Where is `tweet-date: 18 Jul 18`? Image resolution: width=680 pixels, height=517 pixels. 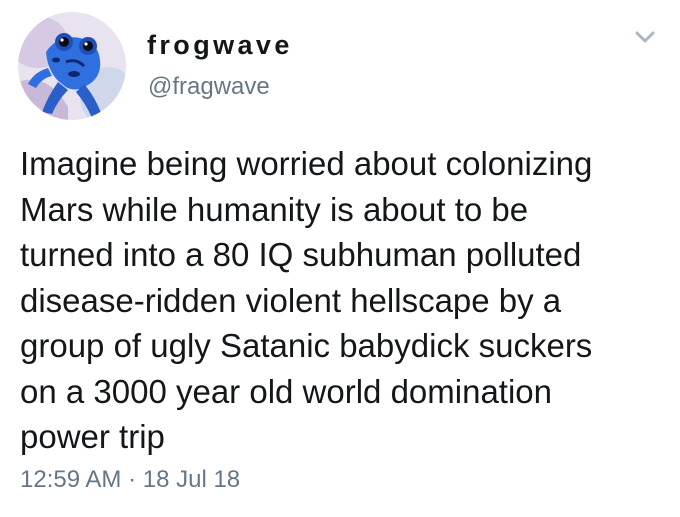
tweet-date: 18 Jul 18 is located at coordinates (191, 479).